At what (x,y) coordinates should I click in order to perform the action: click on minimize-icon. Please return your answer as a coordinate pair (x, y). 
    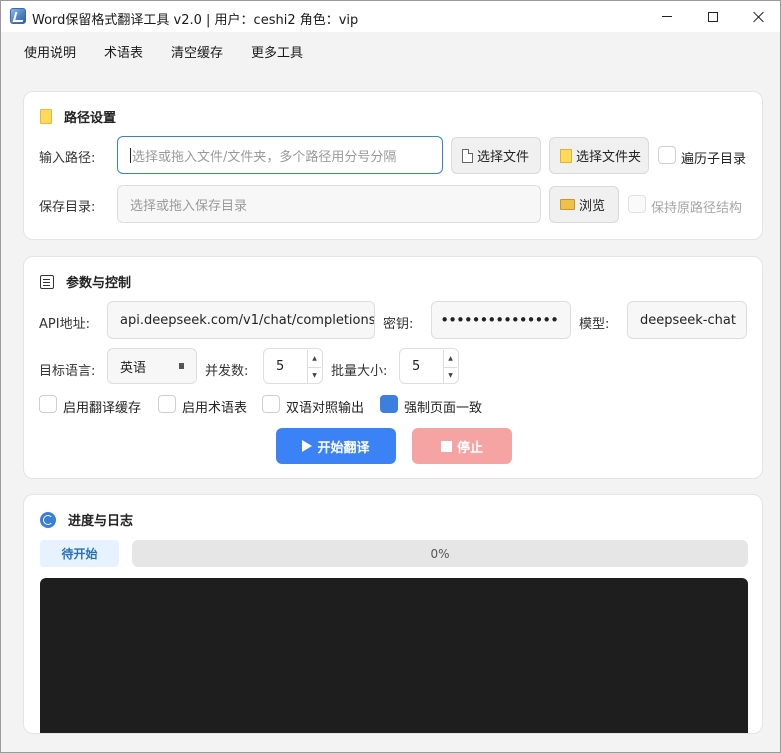
    Looking at the image, I should click on (667, 16).